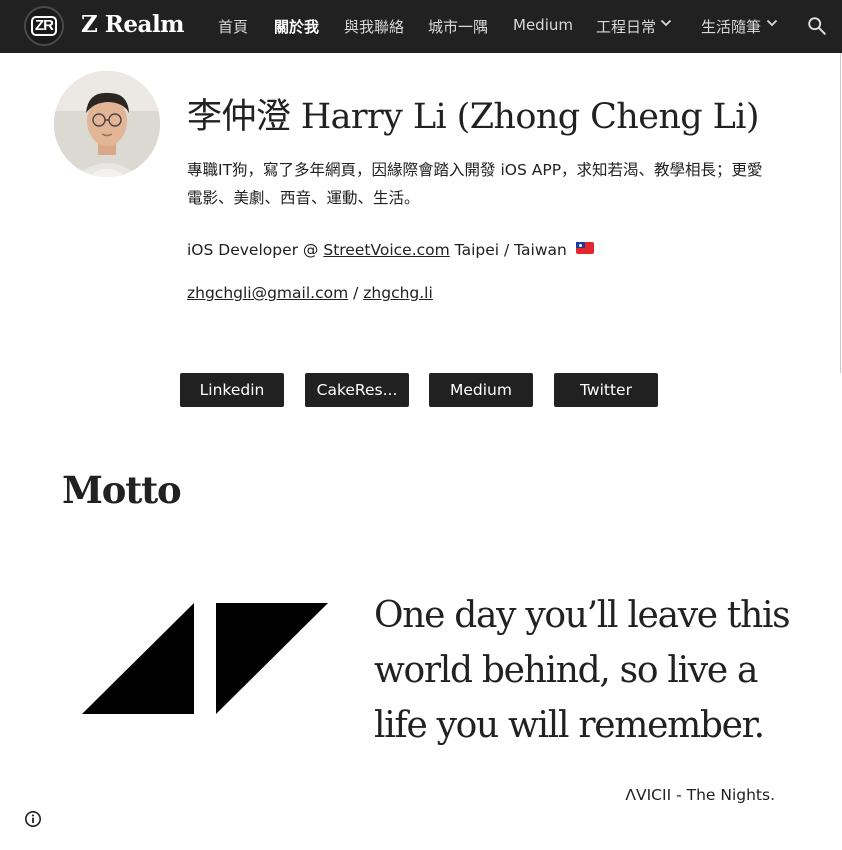 Image resolution: width=842 pixels, height=850 pixels. What do you see at coordinates (374, 26) in the screenshot?
I see `nav-item-contact: 與我聯絡` at bounding box center [374, 26].